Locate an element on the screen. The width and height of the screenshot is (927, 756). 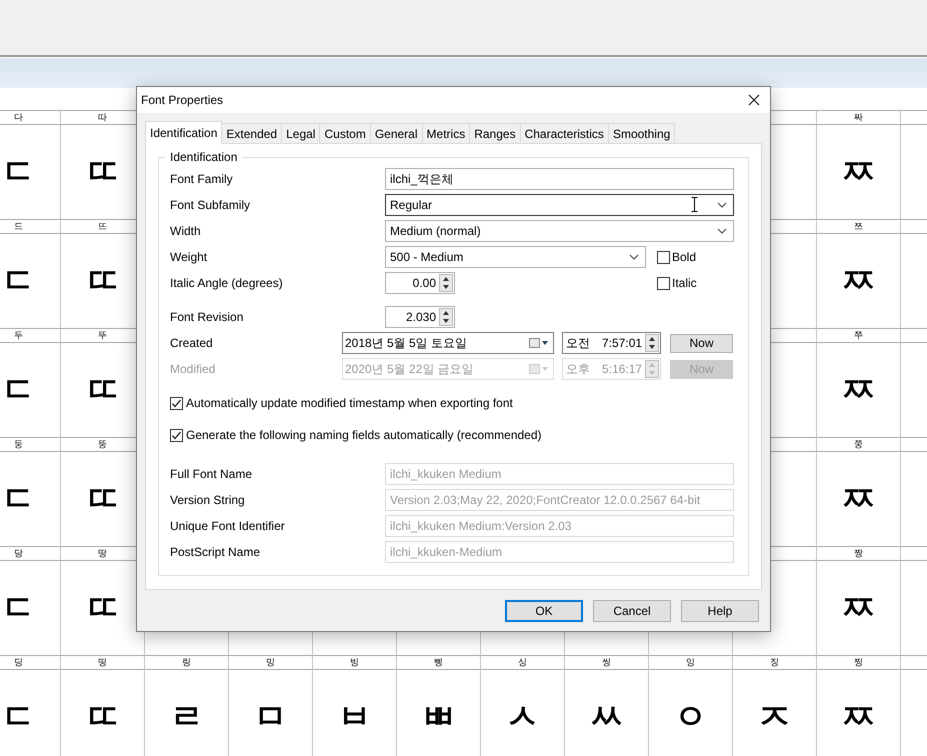
text-cursor-icon is located at coordinates (694, 204).